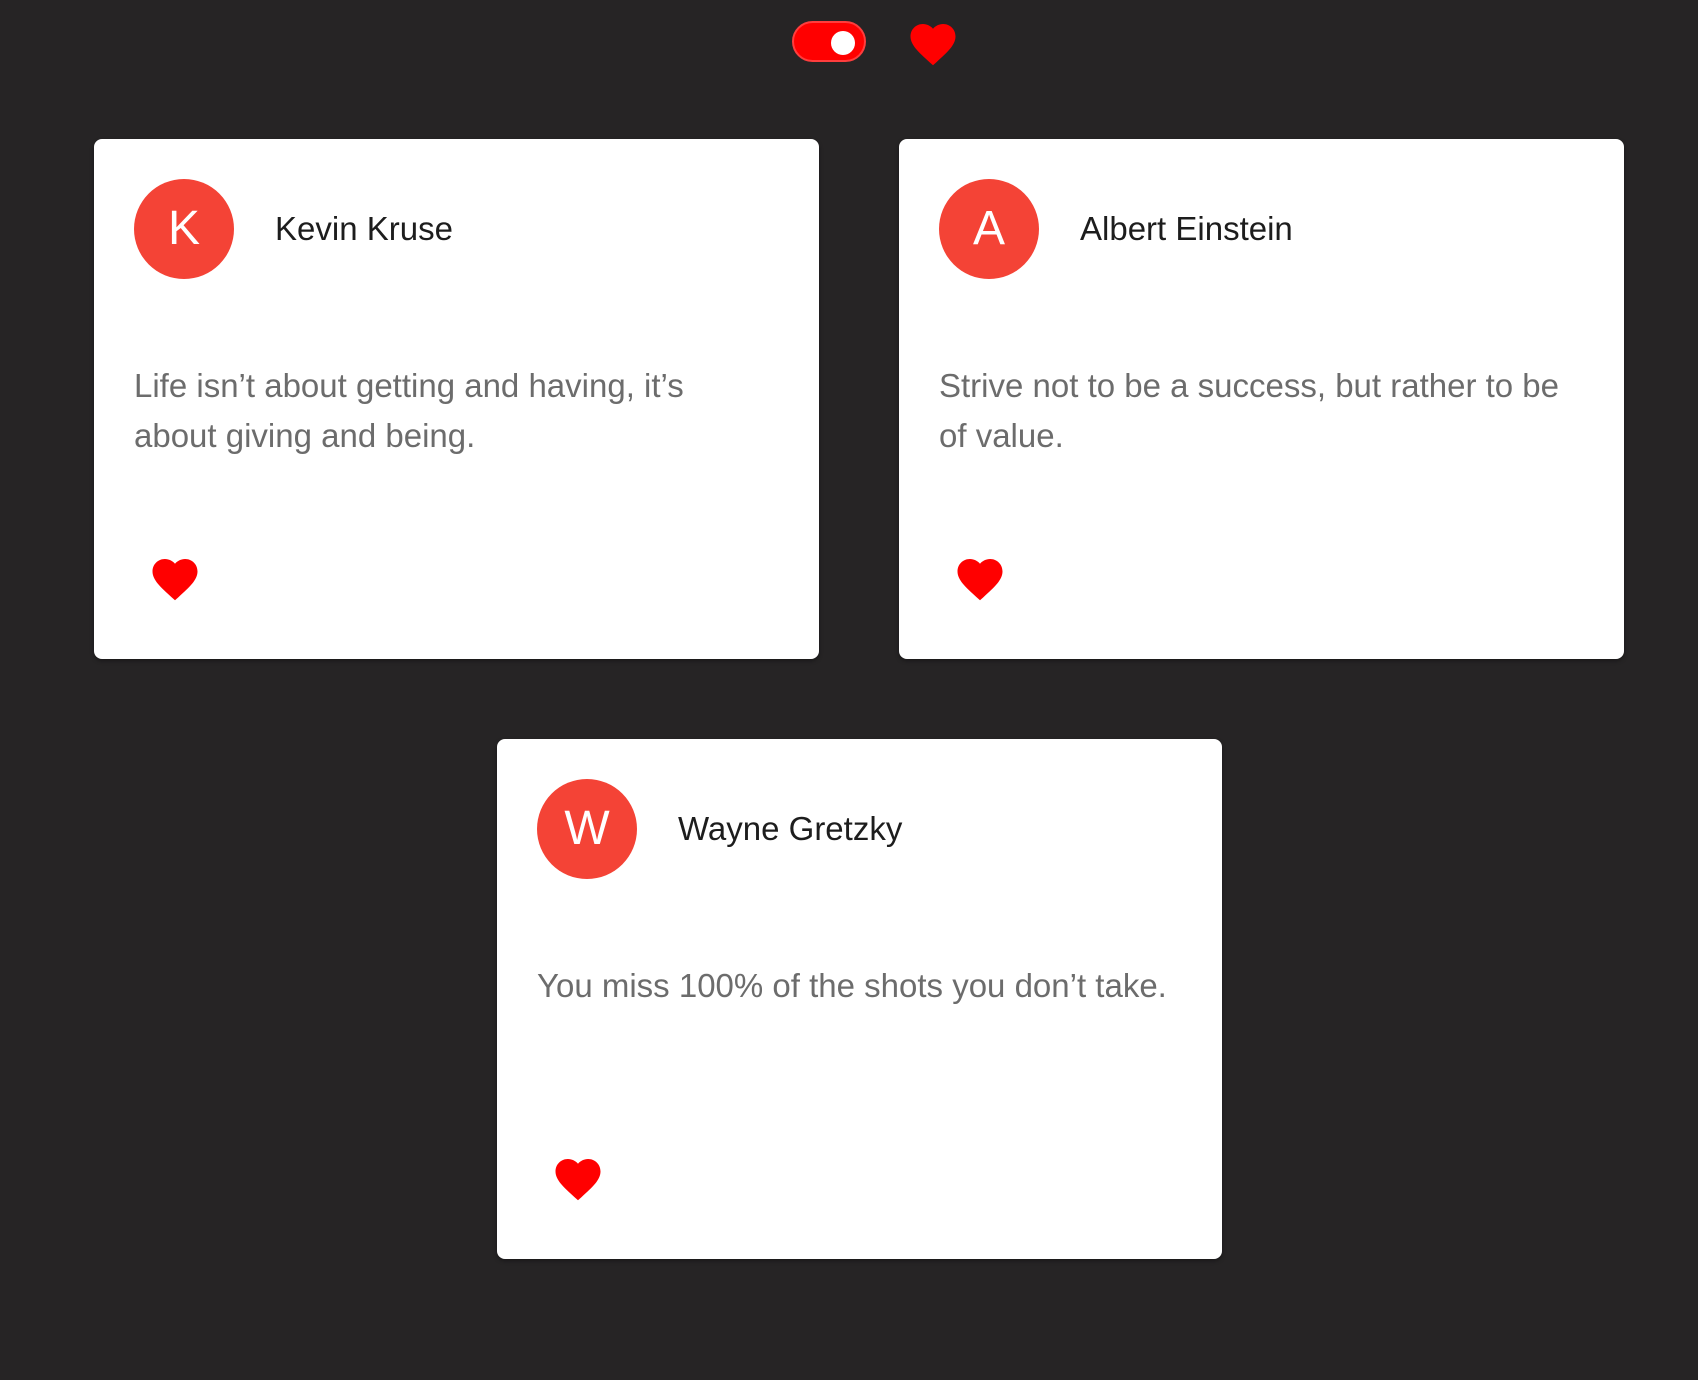 This screenshot has width=1698, height=1380. What do you see at coordinates (1186, 228) in the screenshot?
I see `author-name: Albert Einstein` at bounding box center [1186, 228].